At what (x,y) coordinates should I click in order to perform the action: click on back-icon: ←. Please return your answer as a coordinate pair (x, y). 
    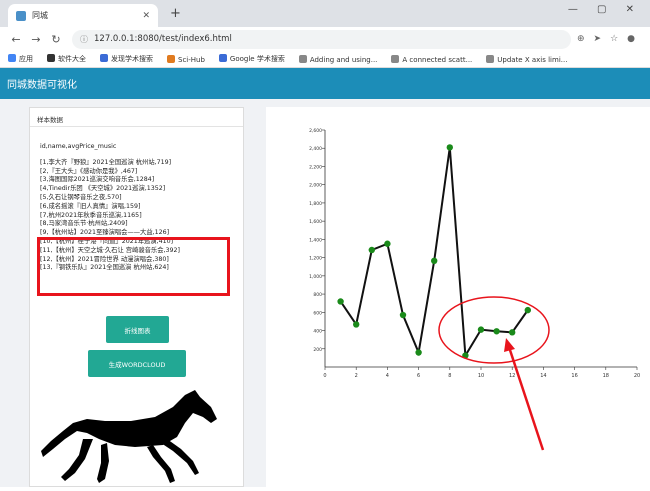
    Looking at the image, I should click on (16, 39).